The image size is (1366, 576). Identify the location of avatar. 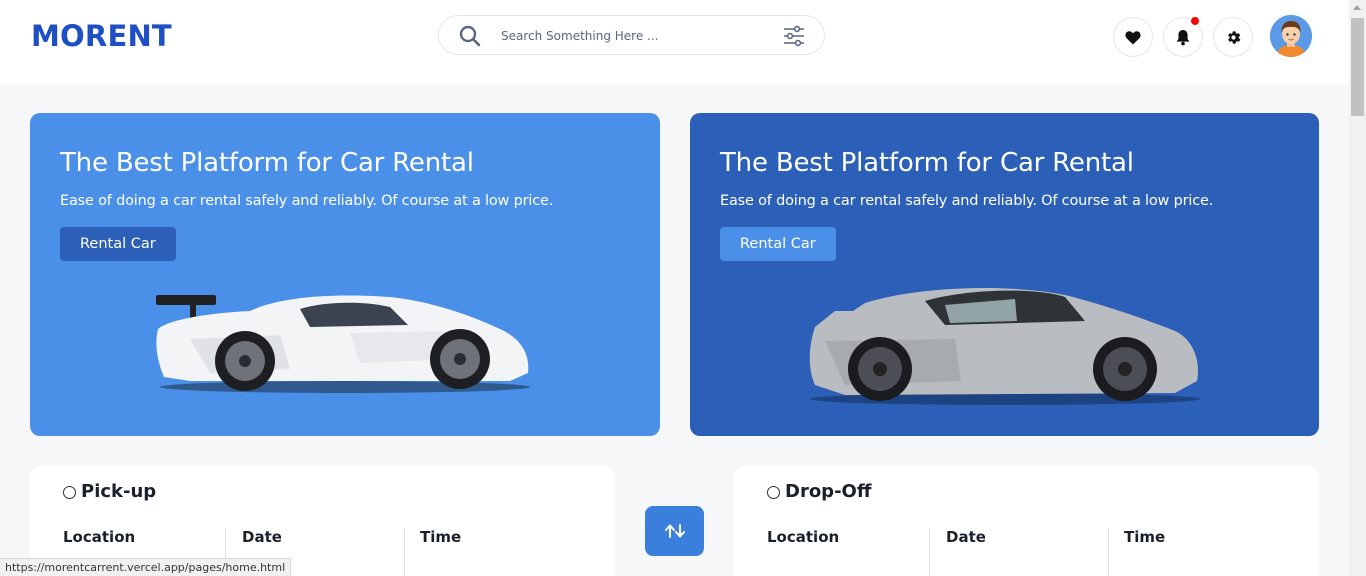
(1291, 36).